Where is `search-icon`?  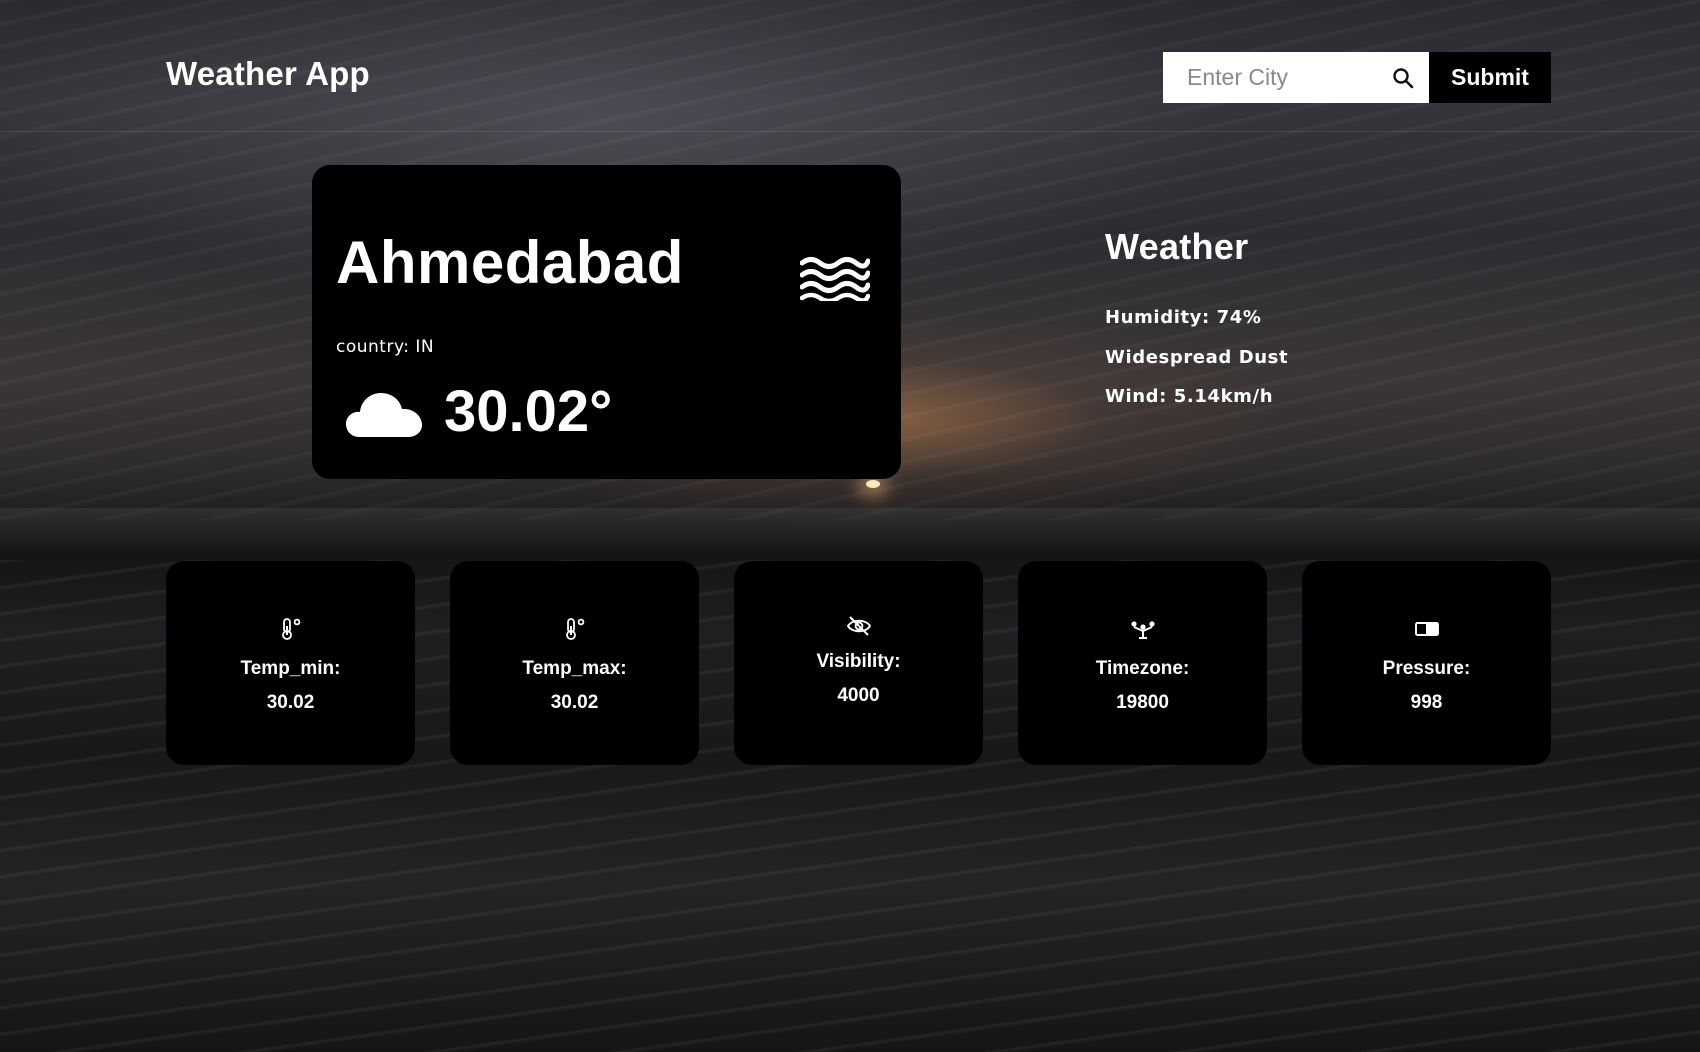 search-icon is located at coordinates (1403, 78).